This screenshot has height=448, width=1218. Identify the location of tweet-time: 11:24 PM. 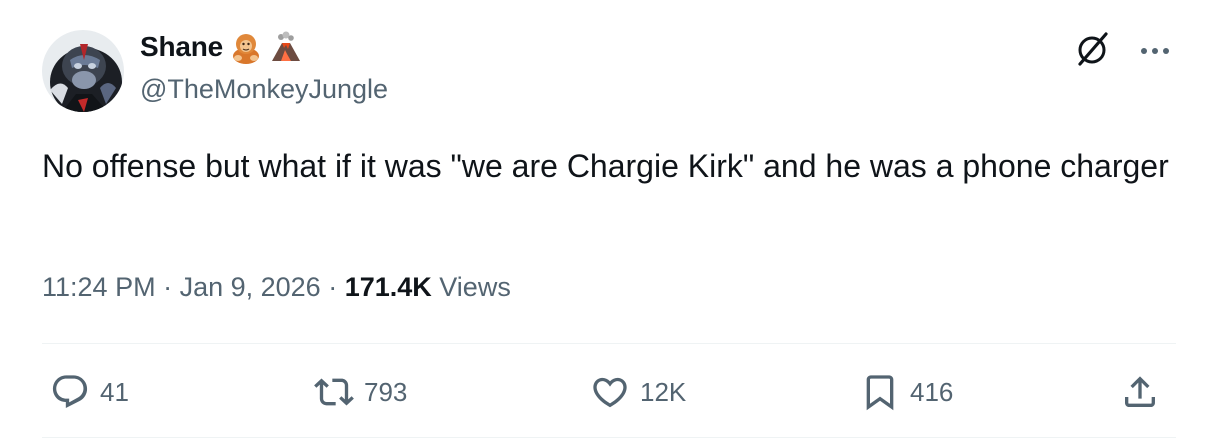
(99, 287).